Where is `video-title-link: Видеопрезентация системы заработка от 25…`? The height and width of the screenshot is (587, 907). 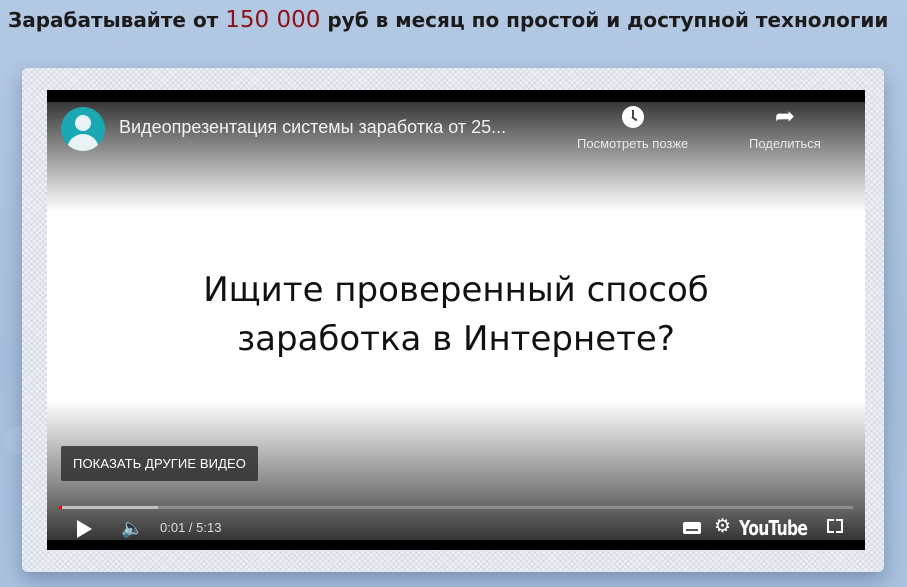
video-title-link: Видеопрезентация системы заработка от 25… is located at coordinates (312, 127).